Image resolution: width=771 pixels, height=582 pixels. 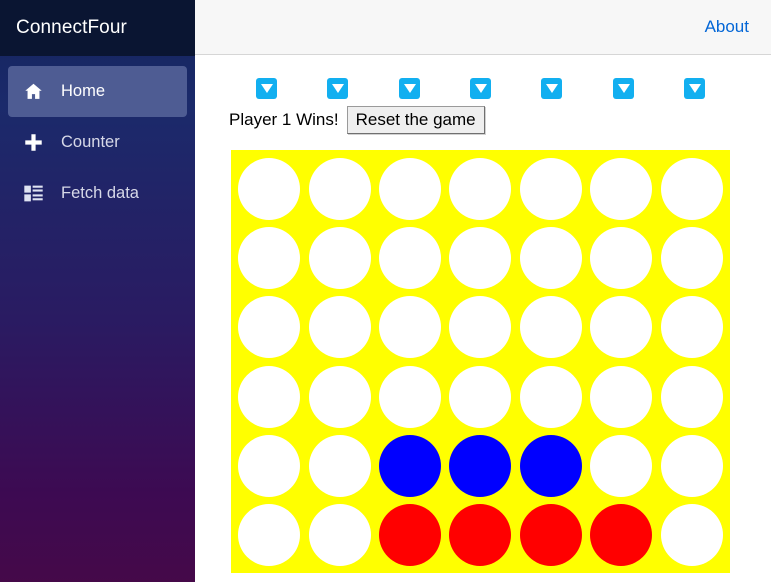 I want to click on board-cell-r6-c4, so click(x=480, y=535).